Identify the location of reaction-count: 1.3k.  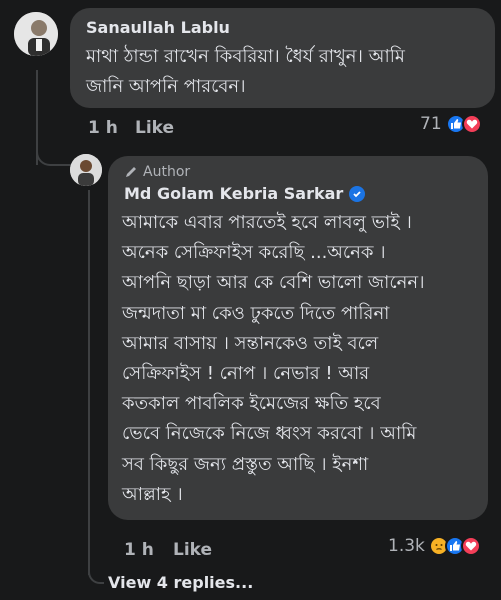
(406, 546).